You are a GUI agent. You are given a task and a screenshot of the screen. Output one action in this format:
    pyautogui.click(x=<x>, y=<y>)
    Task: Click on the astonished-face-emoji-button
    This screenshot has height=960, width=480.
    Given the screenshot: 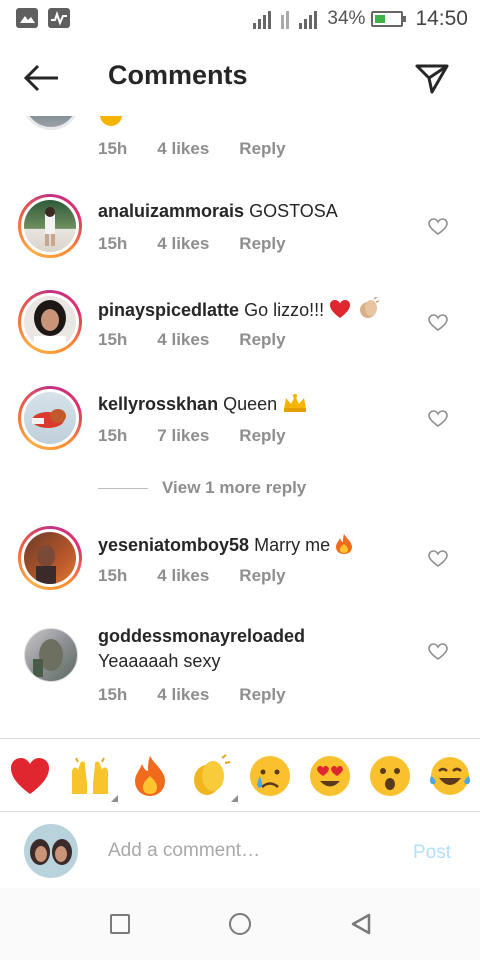 What is the action you would take?
    pyautogui.click(x=390, y=776)
    